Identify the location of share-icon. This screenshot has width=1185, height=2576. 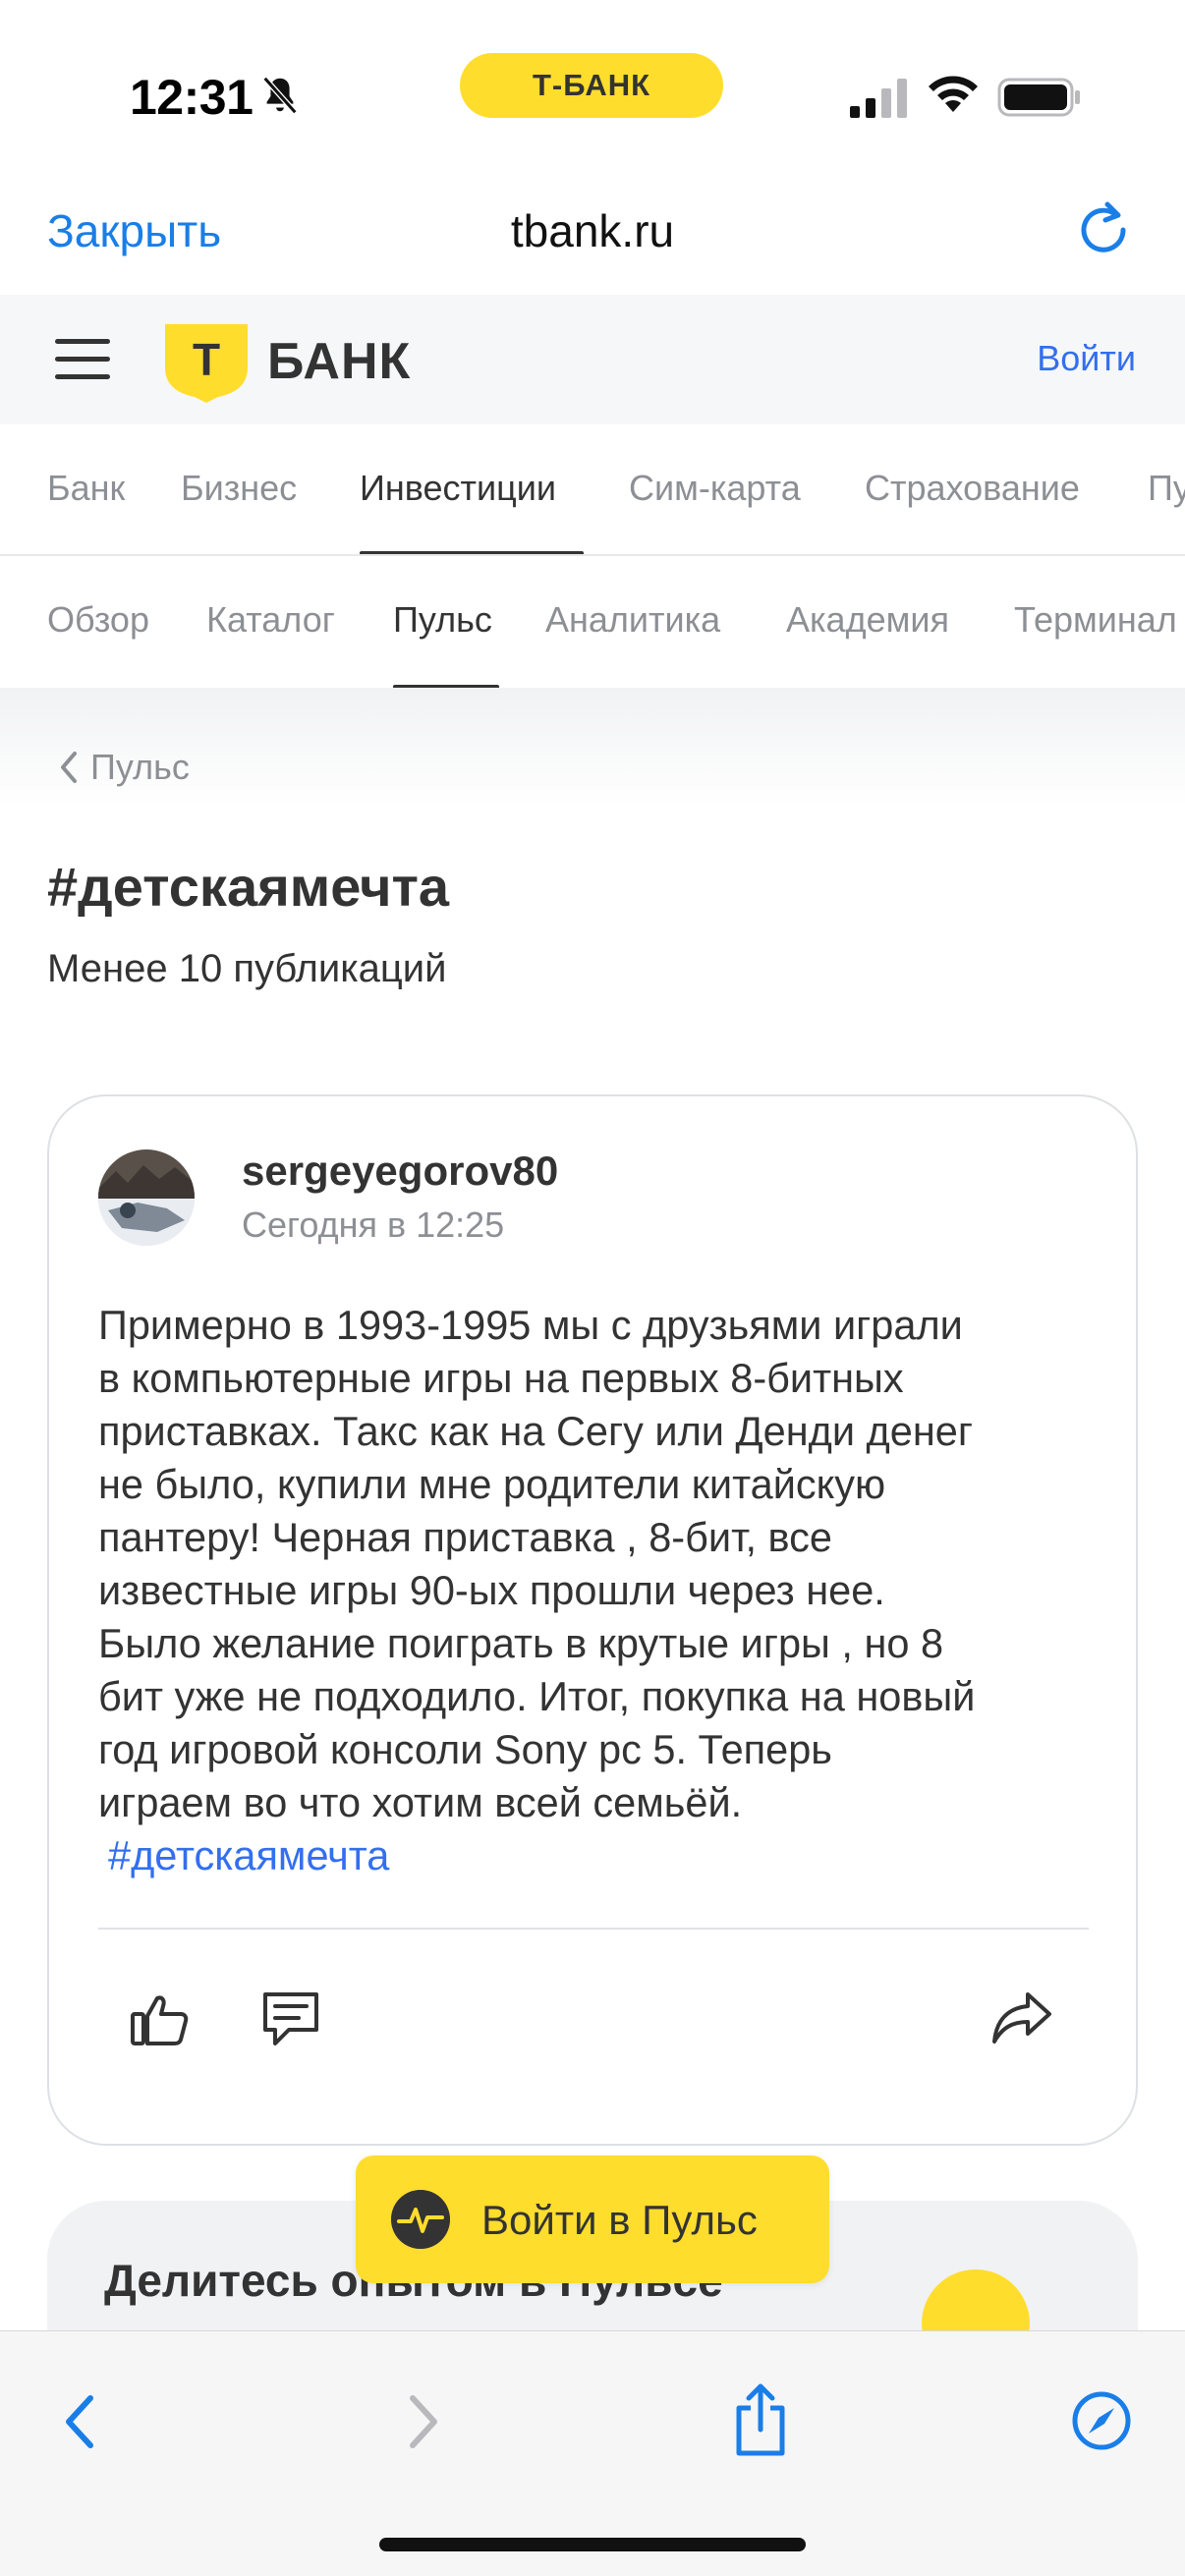
(761, 2419).